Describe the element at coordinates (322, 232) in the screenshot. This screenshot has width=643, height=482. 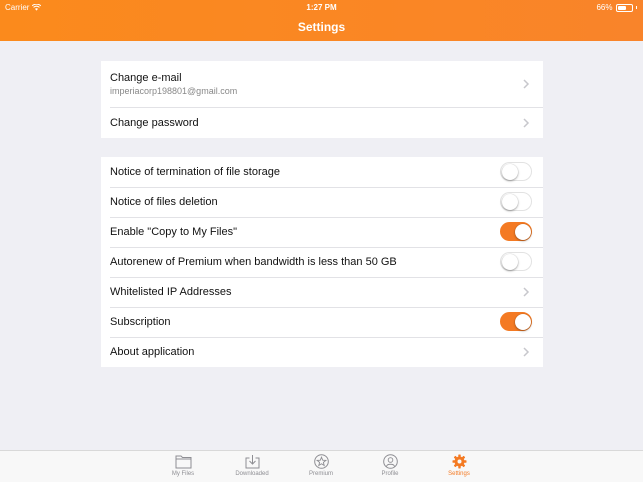
I see `settings-row: Enable "Copy to My Files"` at that location.